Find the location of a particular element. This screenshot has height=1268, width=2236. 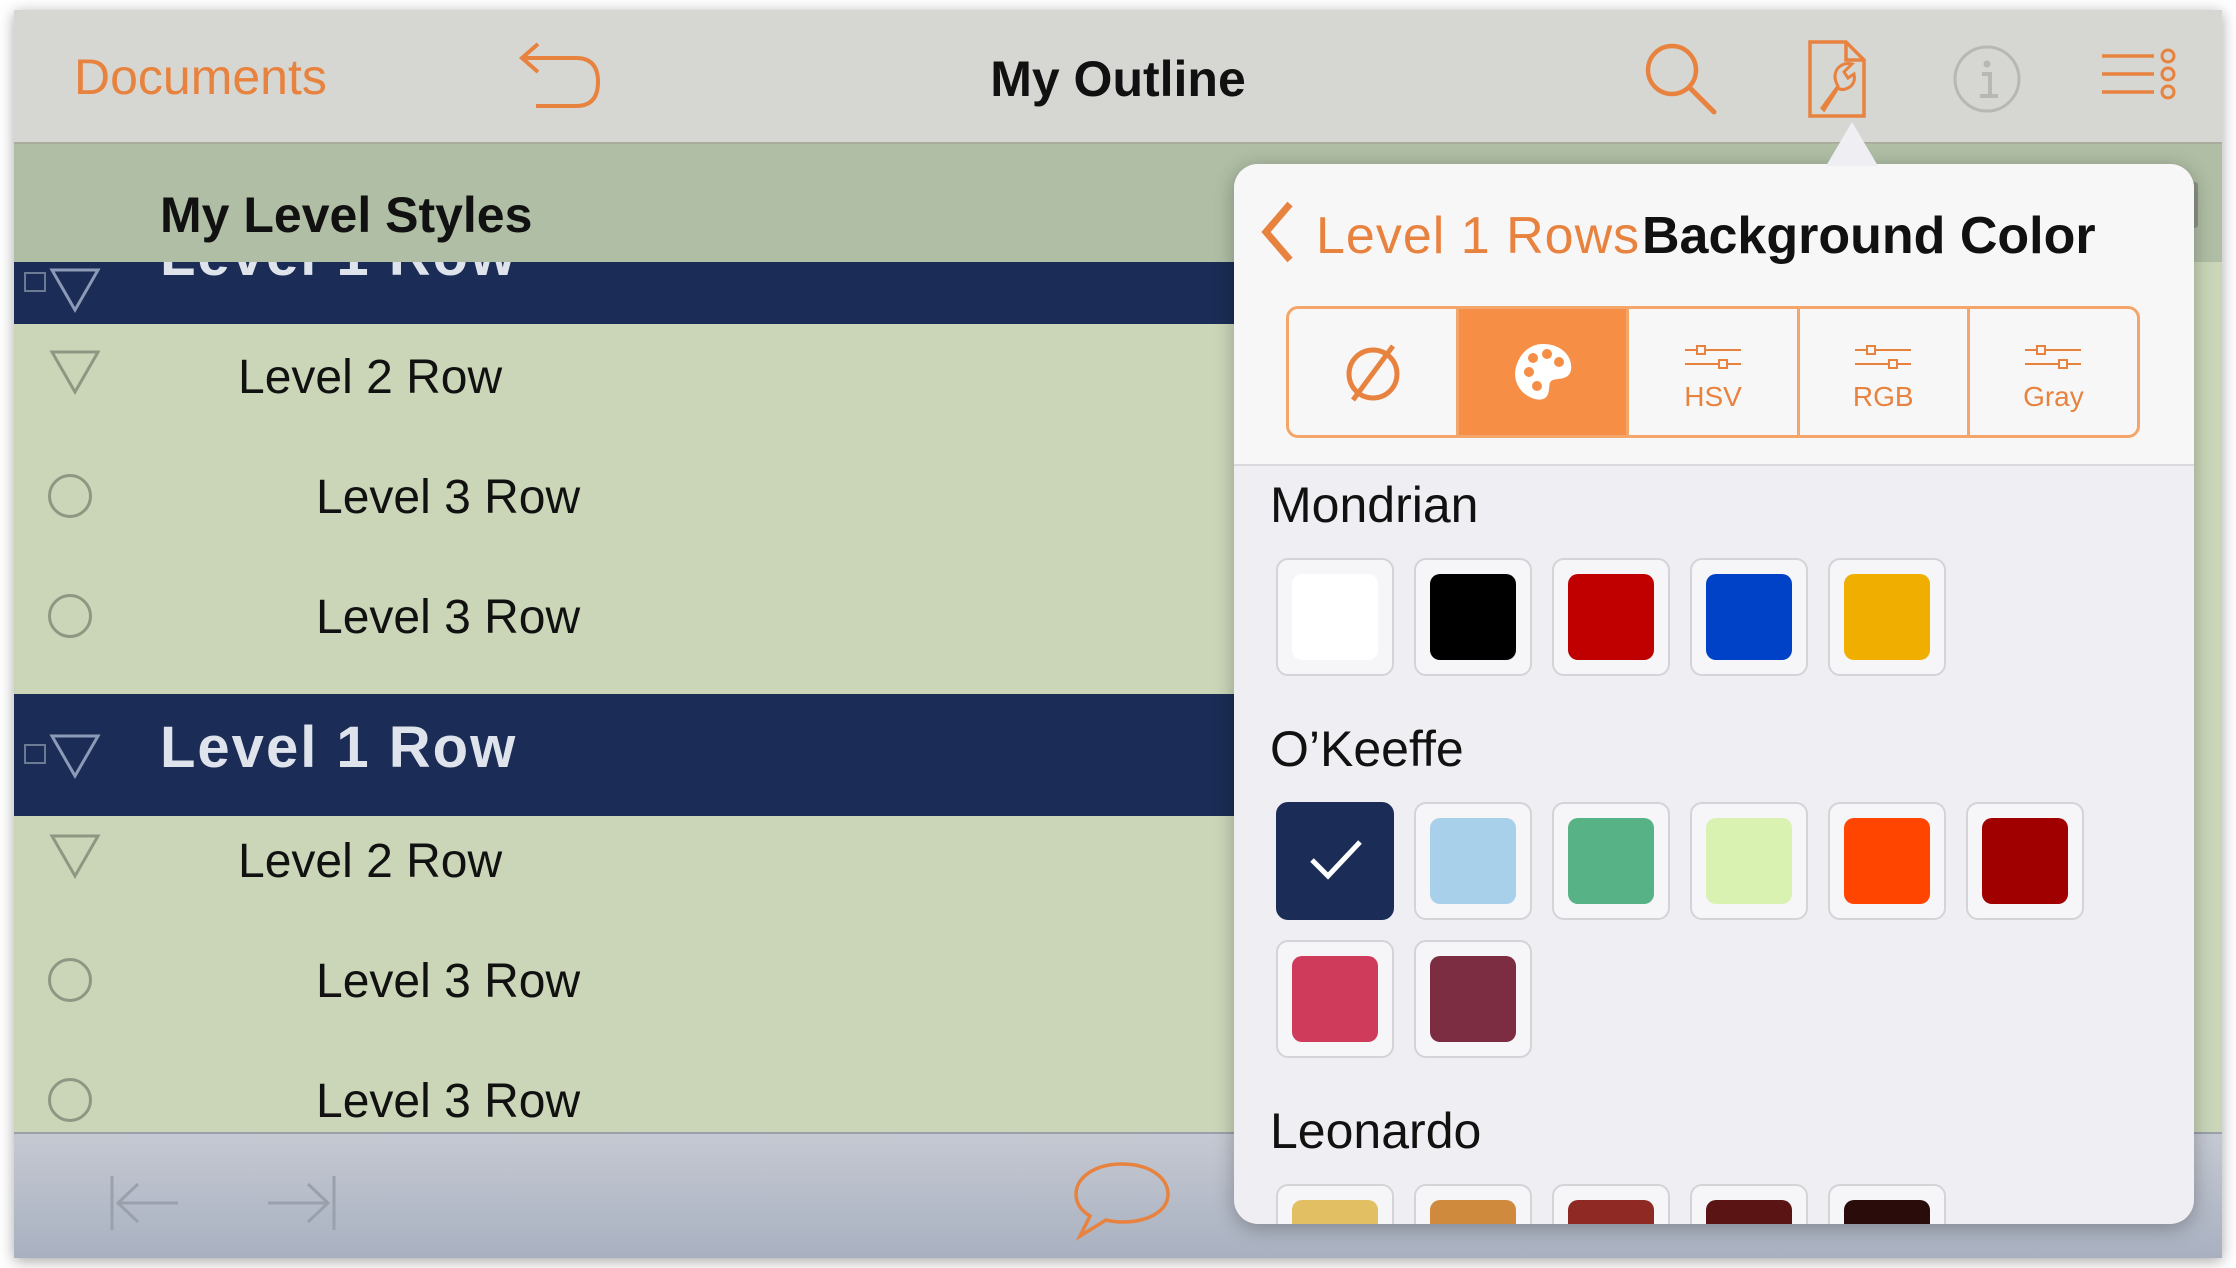

palette-title-mondrian: Mondrian is located at coordinates (1374, 505).